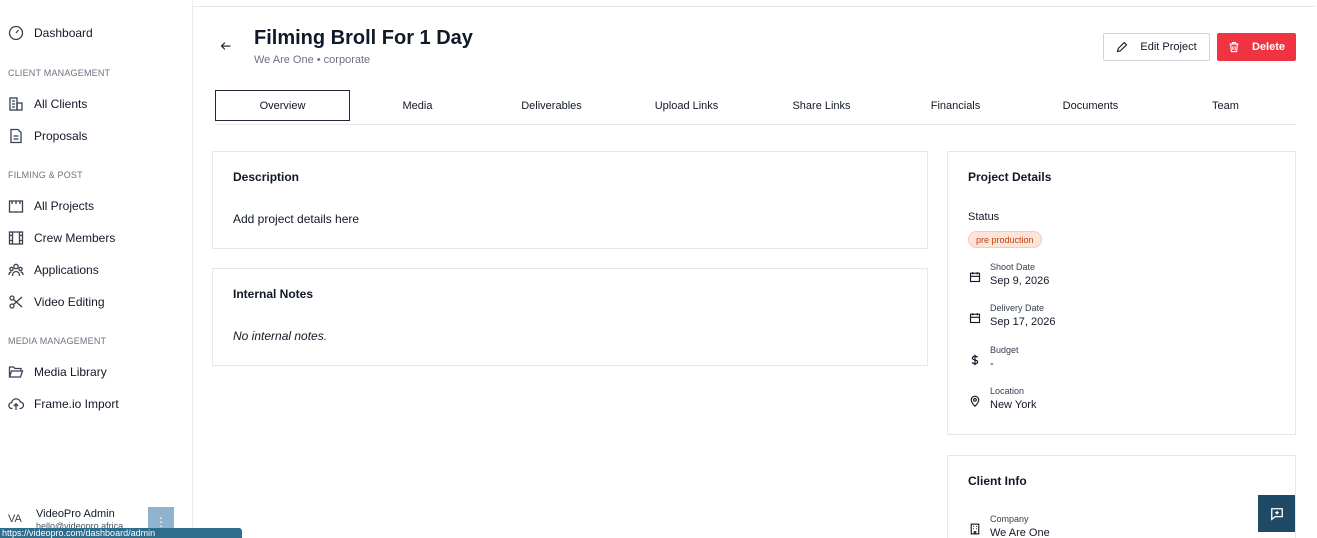  I want to click on sidebar-item-video-editing: Video Editing, so click(56, 302).